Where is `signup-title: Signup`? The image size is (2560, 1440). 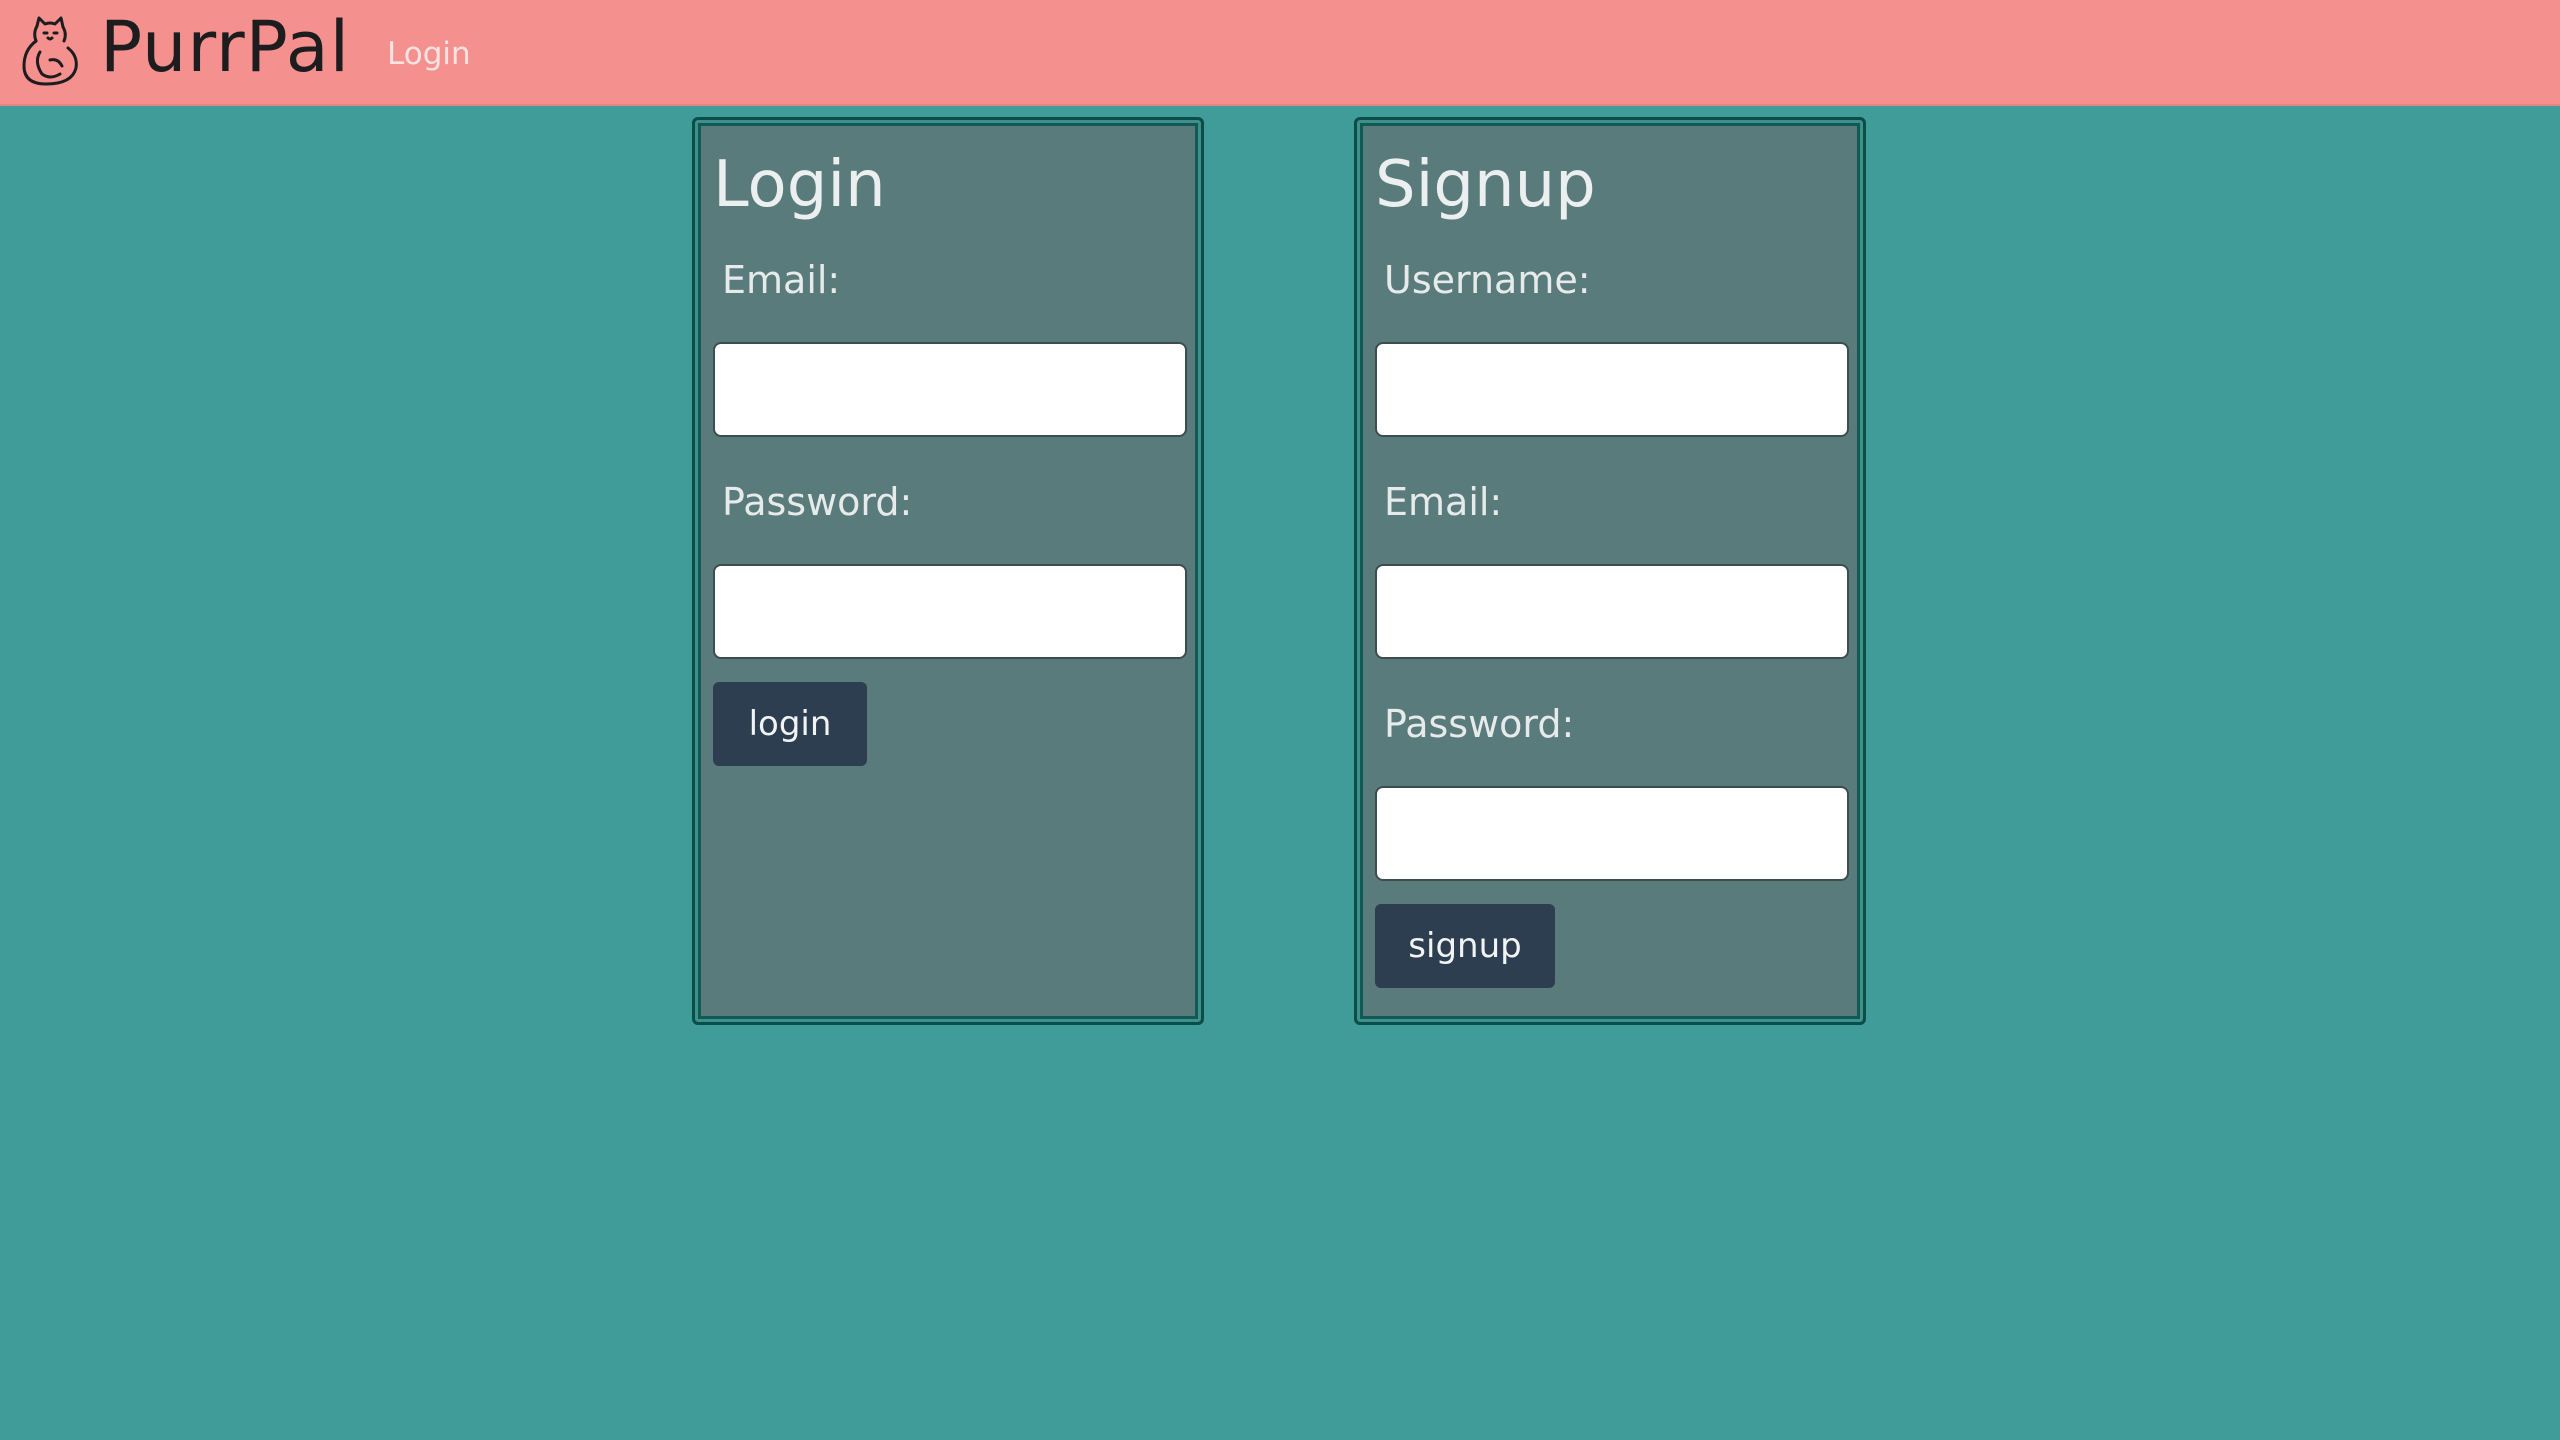 signup-title: Signup is located at coordinates (1485, 185).